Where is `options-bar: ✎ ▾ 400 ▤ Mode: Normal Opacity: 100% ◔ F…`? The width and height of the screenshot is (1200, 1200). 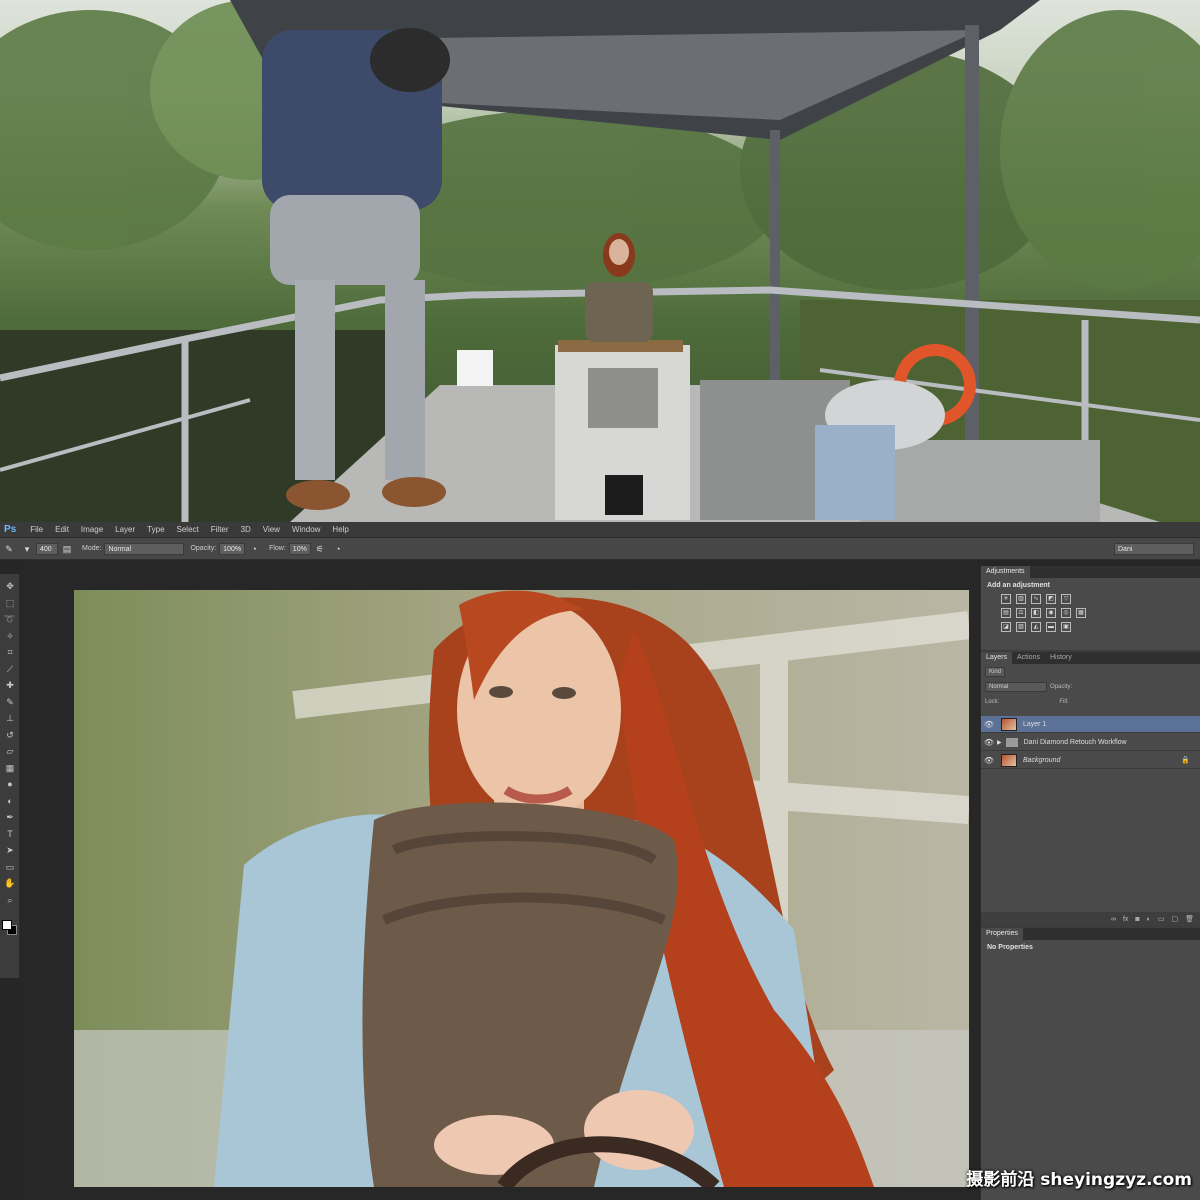
options-bar: ✎ ▾ 400 ▤ Mode: Normal Opacity: 100% ◔ F… is located at coordinates (600, 549).